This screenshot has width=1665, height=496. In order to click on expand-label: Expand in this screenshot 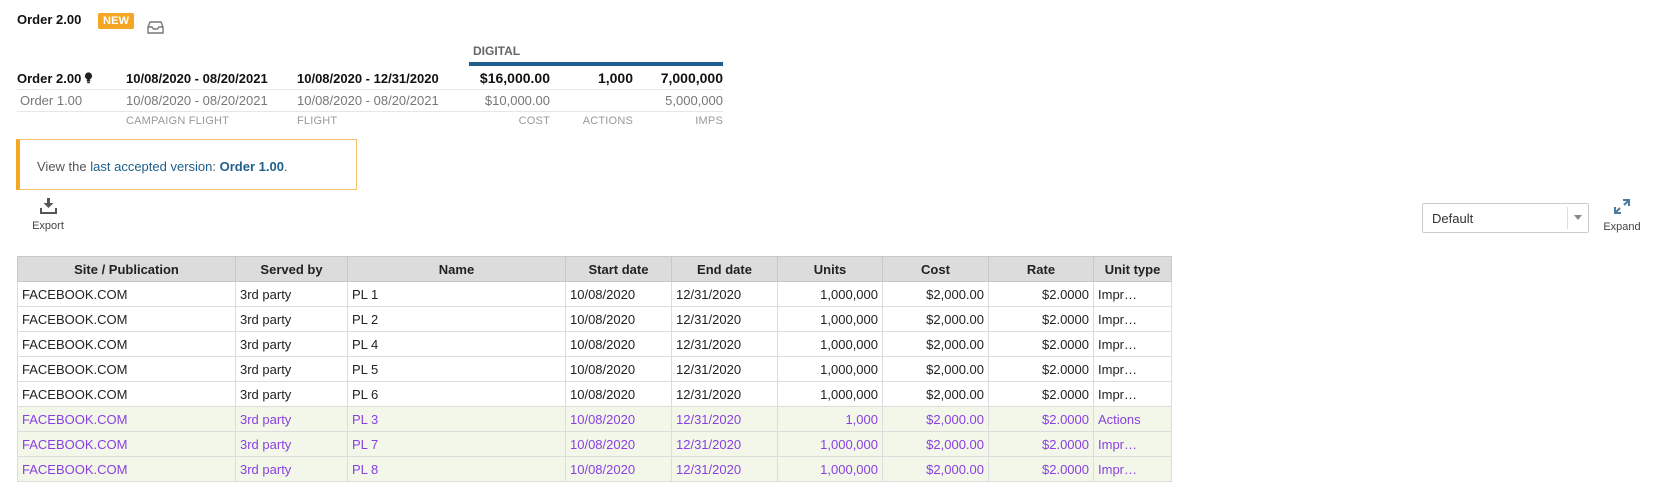, I will do `click(1622, 227)`.